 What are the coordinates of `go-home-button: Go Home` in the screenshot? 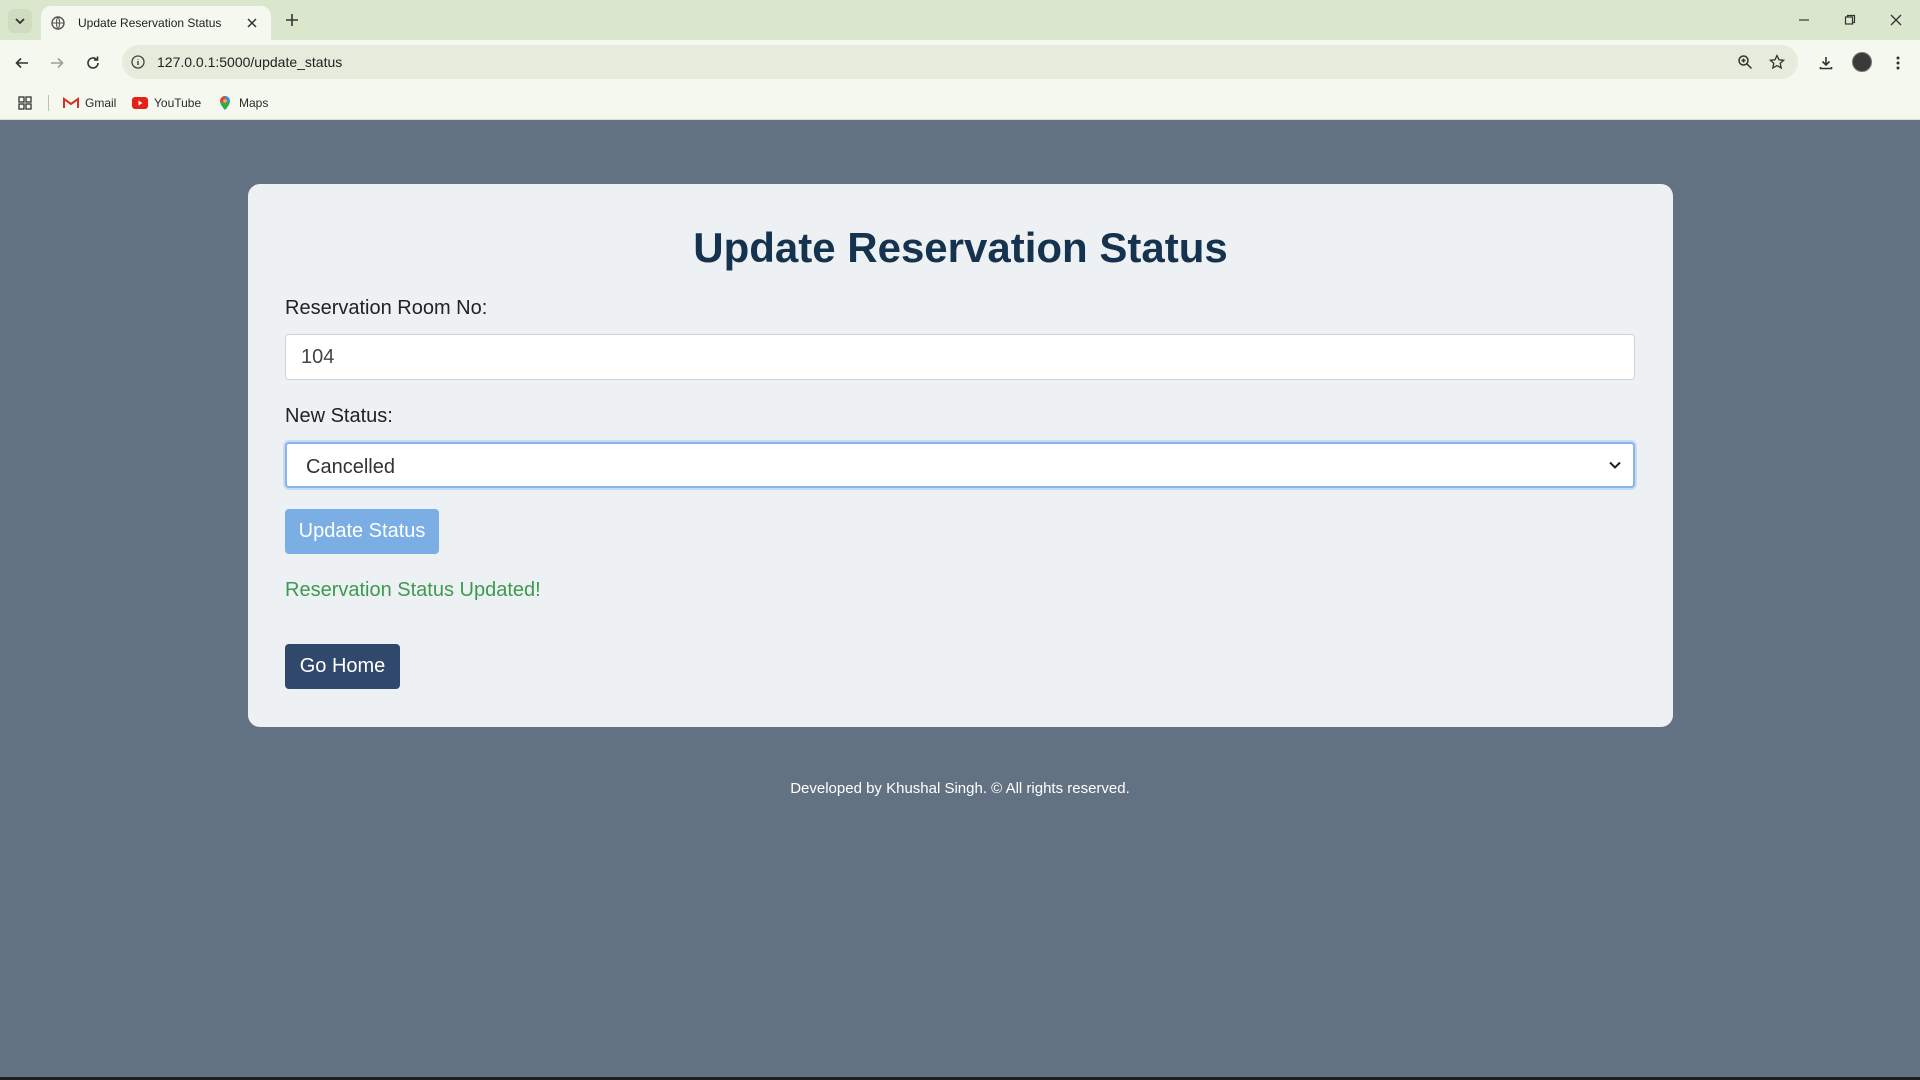 It's located at (342, 666).